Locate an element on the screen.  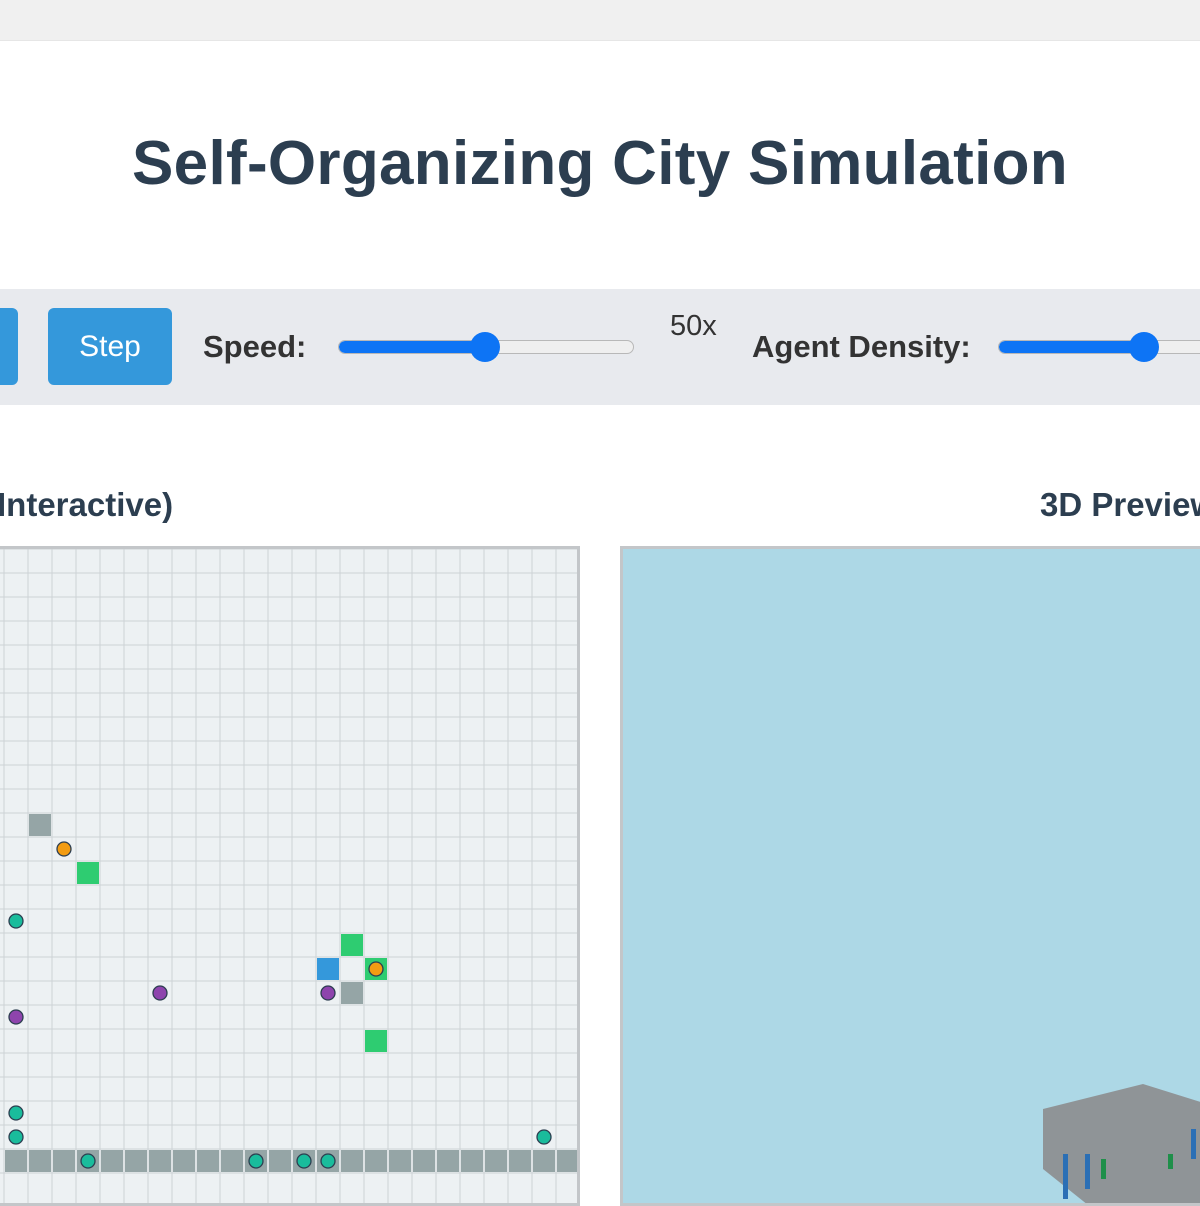
speed-slider-fill is located at coordinates (412, 347).